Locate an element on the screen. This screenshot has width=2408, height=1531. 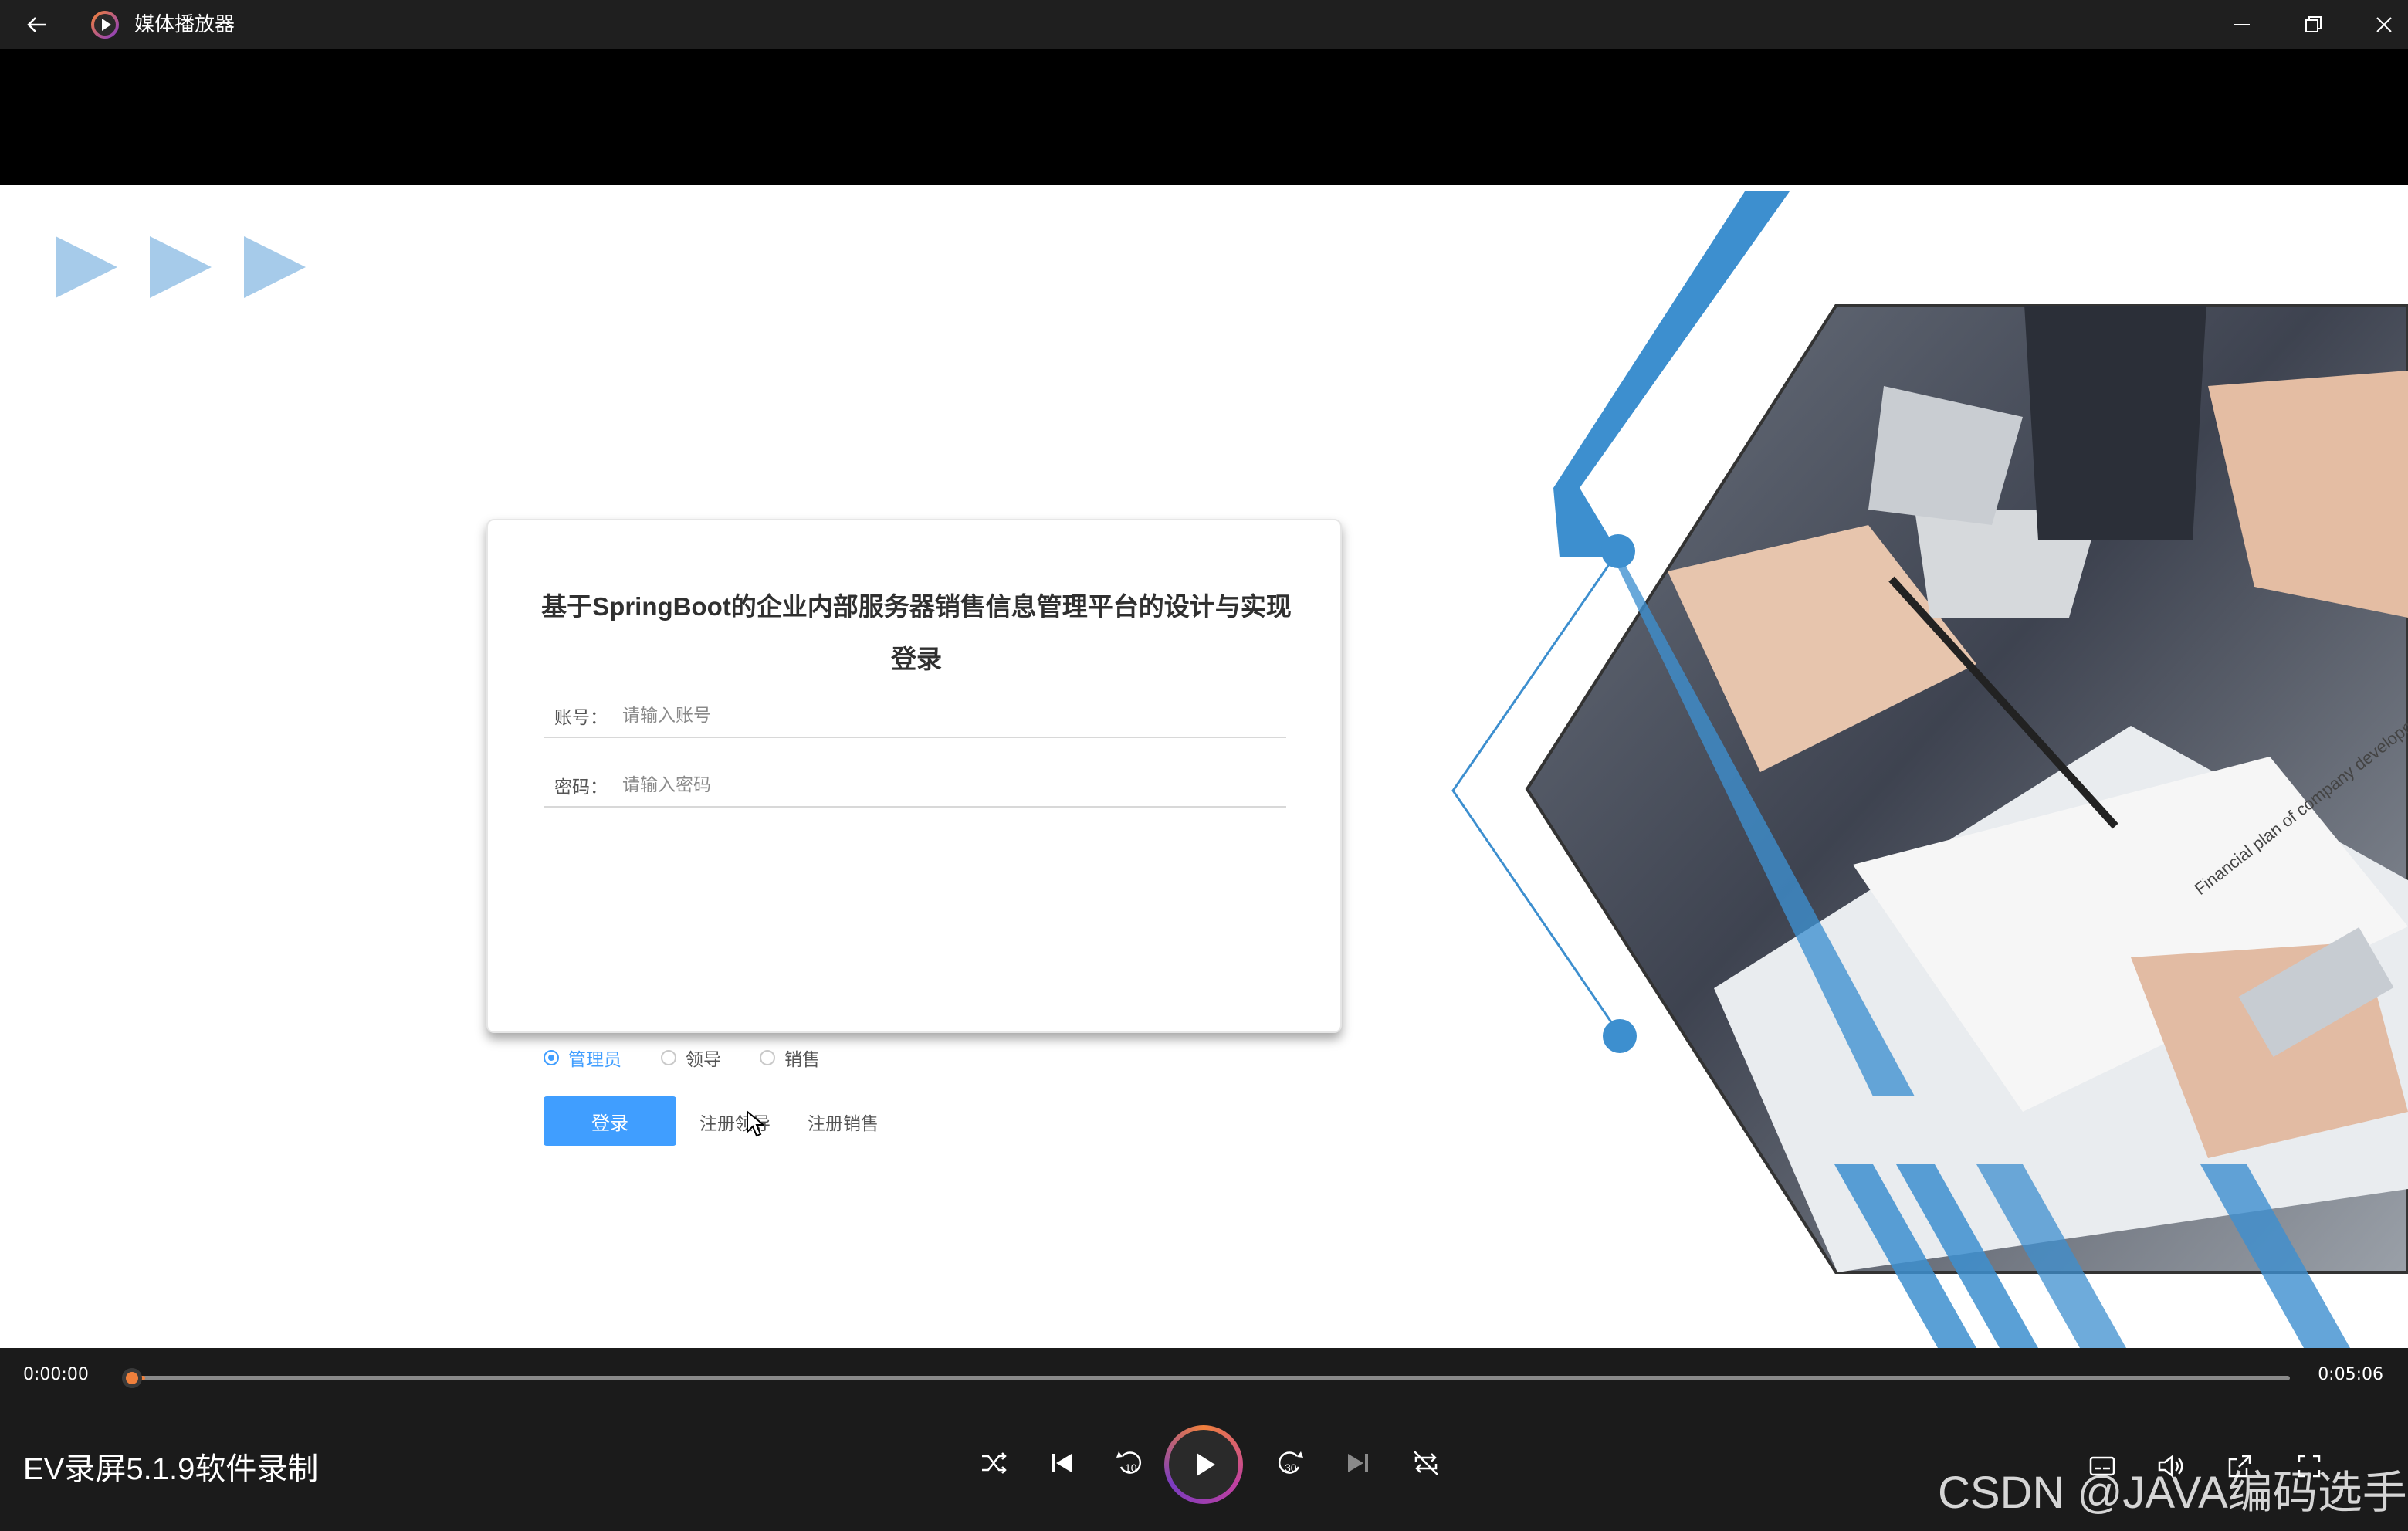
play-button is located at coordinates (1203, 1464).